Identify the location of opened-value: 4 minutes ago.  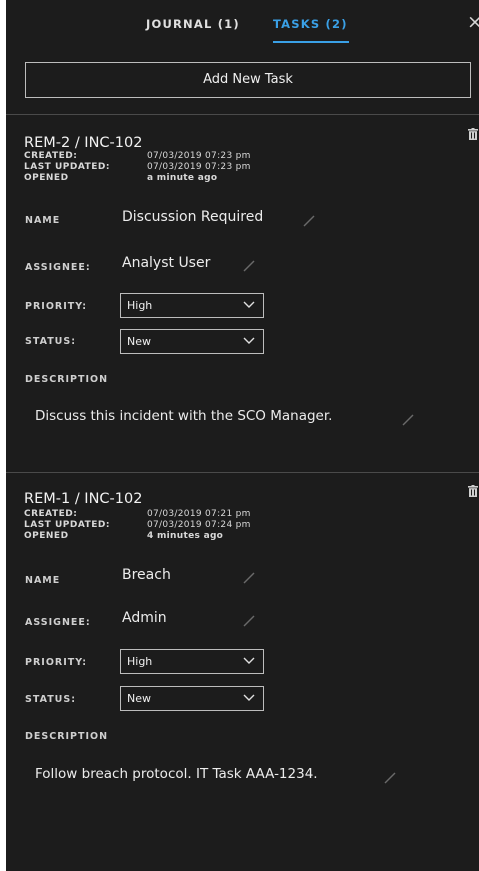
(185, 536).